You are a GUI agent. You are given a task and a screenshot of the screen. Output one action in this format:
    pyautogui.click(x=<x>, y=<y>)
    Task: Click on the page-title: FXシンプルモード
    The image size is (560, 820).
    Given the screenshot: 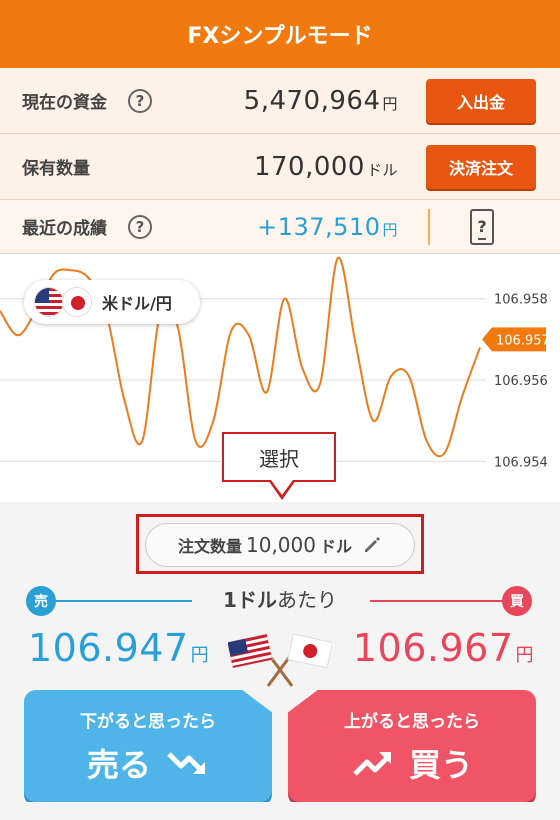 What is the action you would take?
    pyautogui.click(x=280, y=36)
    